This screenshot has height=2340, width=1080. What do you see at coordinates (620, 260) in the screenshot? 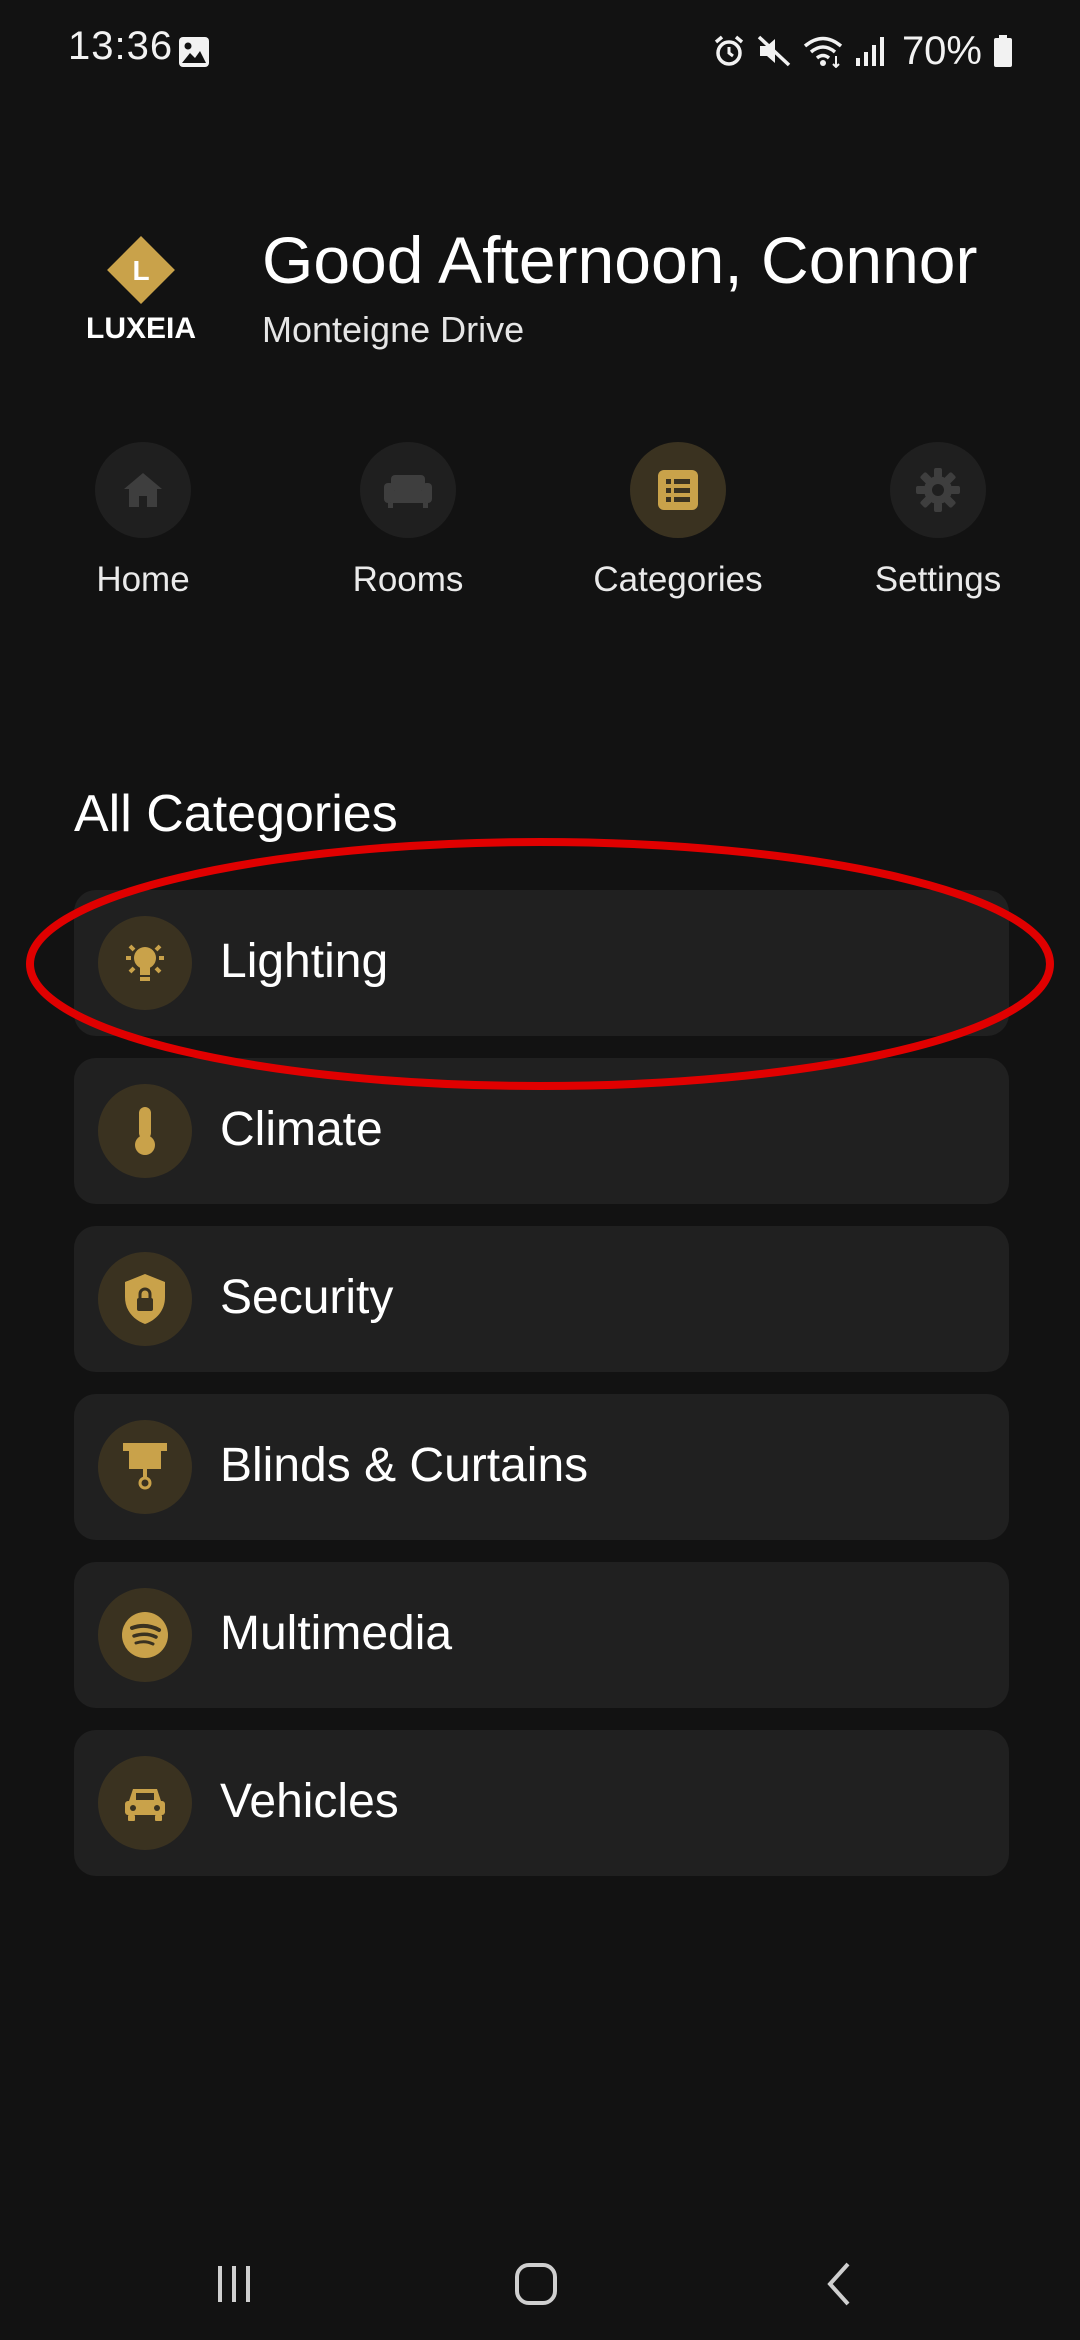
I see `greeting-title: Good Afternoon, Connor` at bounding box center [620, 260].